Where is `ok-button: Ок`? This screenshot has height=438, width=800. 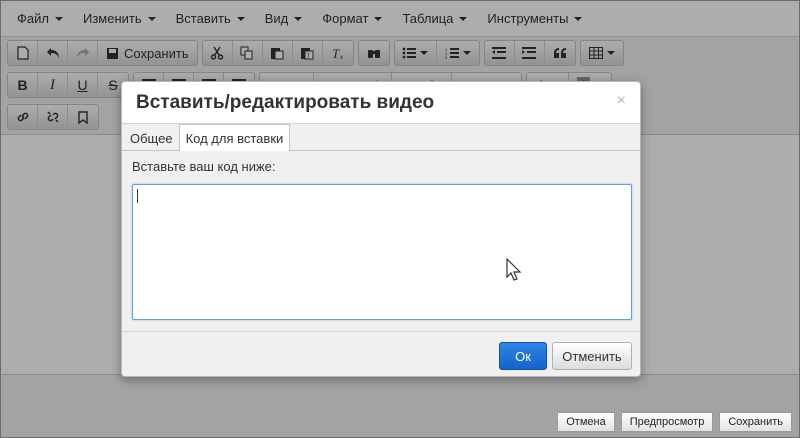
ok-button: Ок is located at coordinates (523, 356).